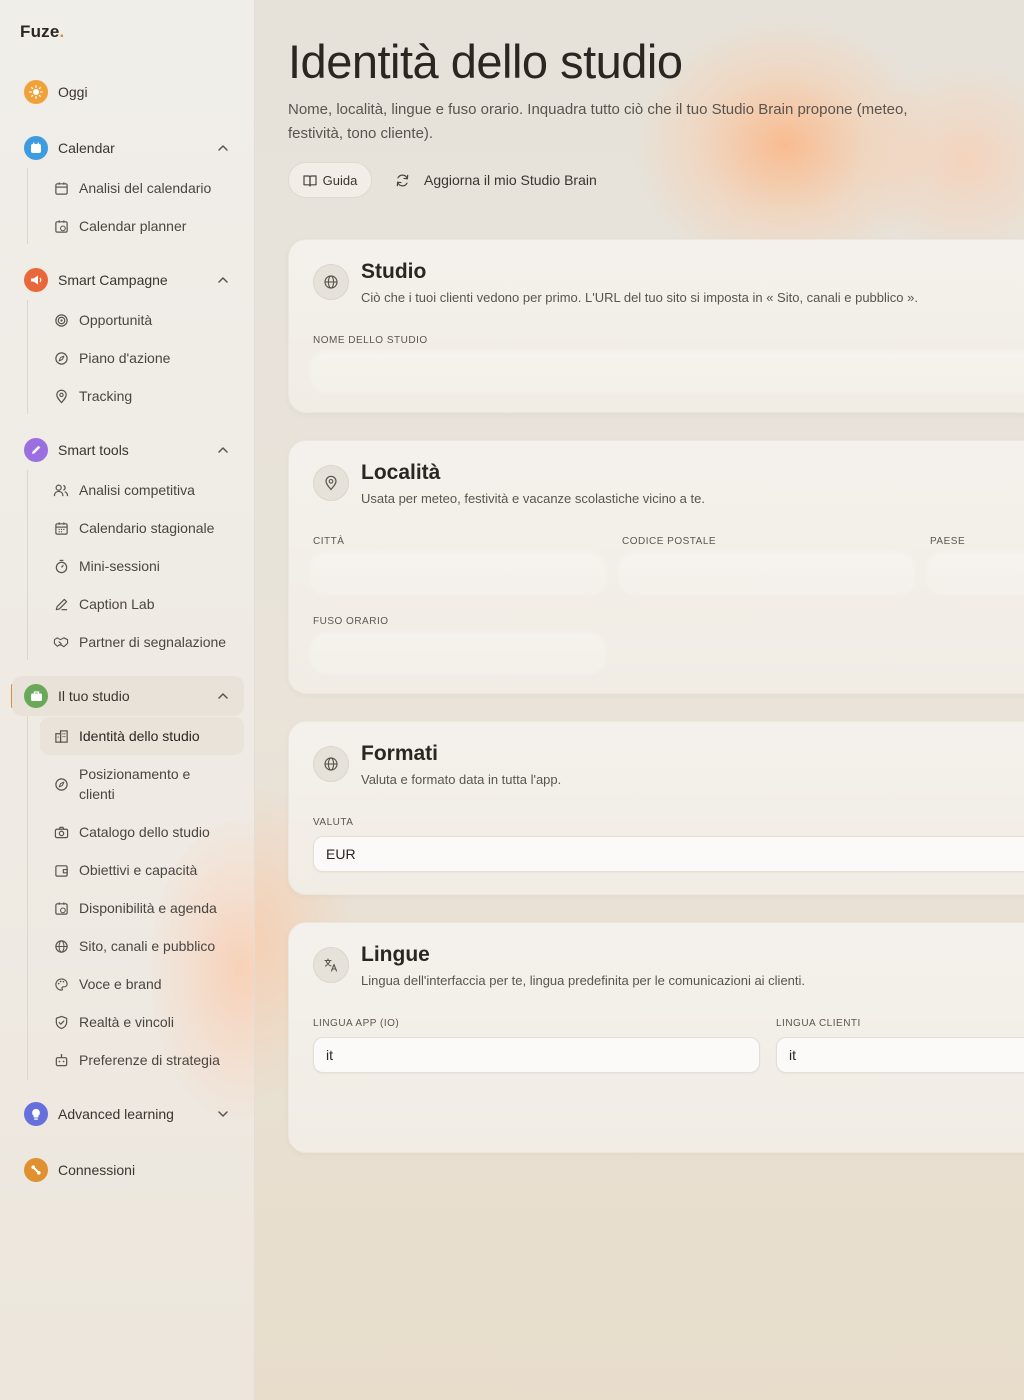 This screenshot has width=1024, height=1400. I want to click on sidebar-item-partner-segnalazione: Partner di segnalazione, so click(142, 642).